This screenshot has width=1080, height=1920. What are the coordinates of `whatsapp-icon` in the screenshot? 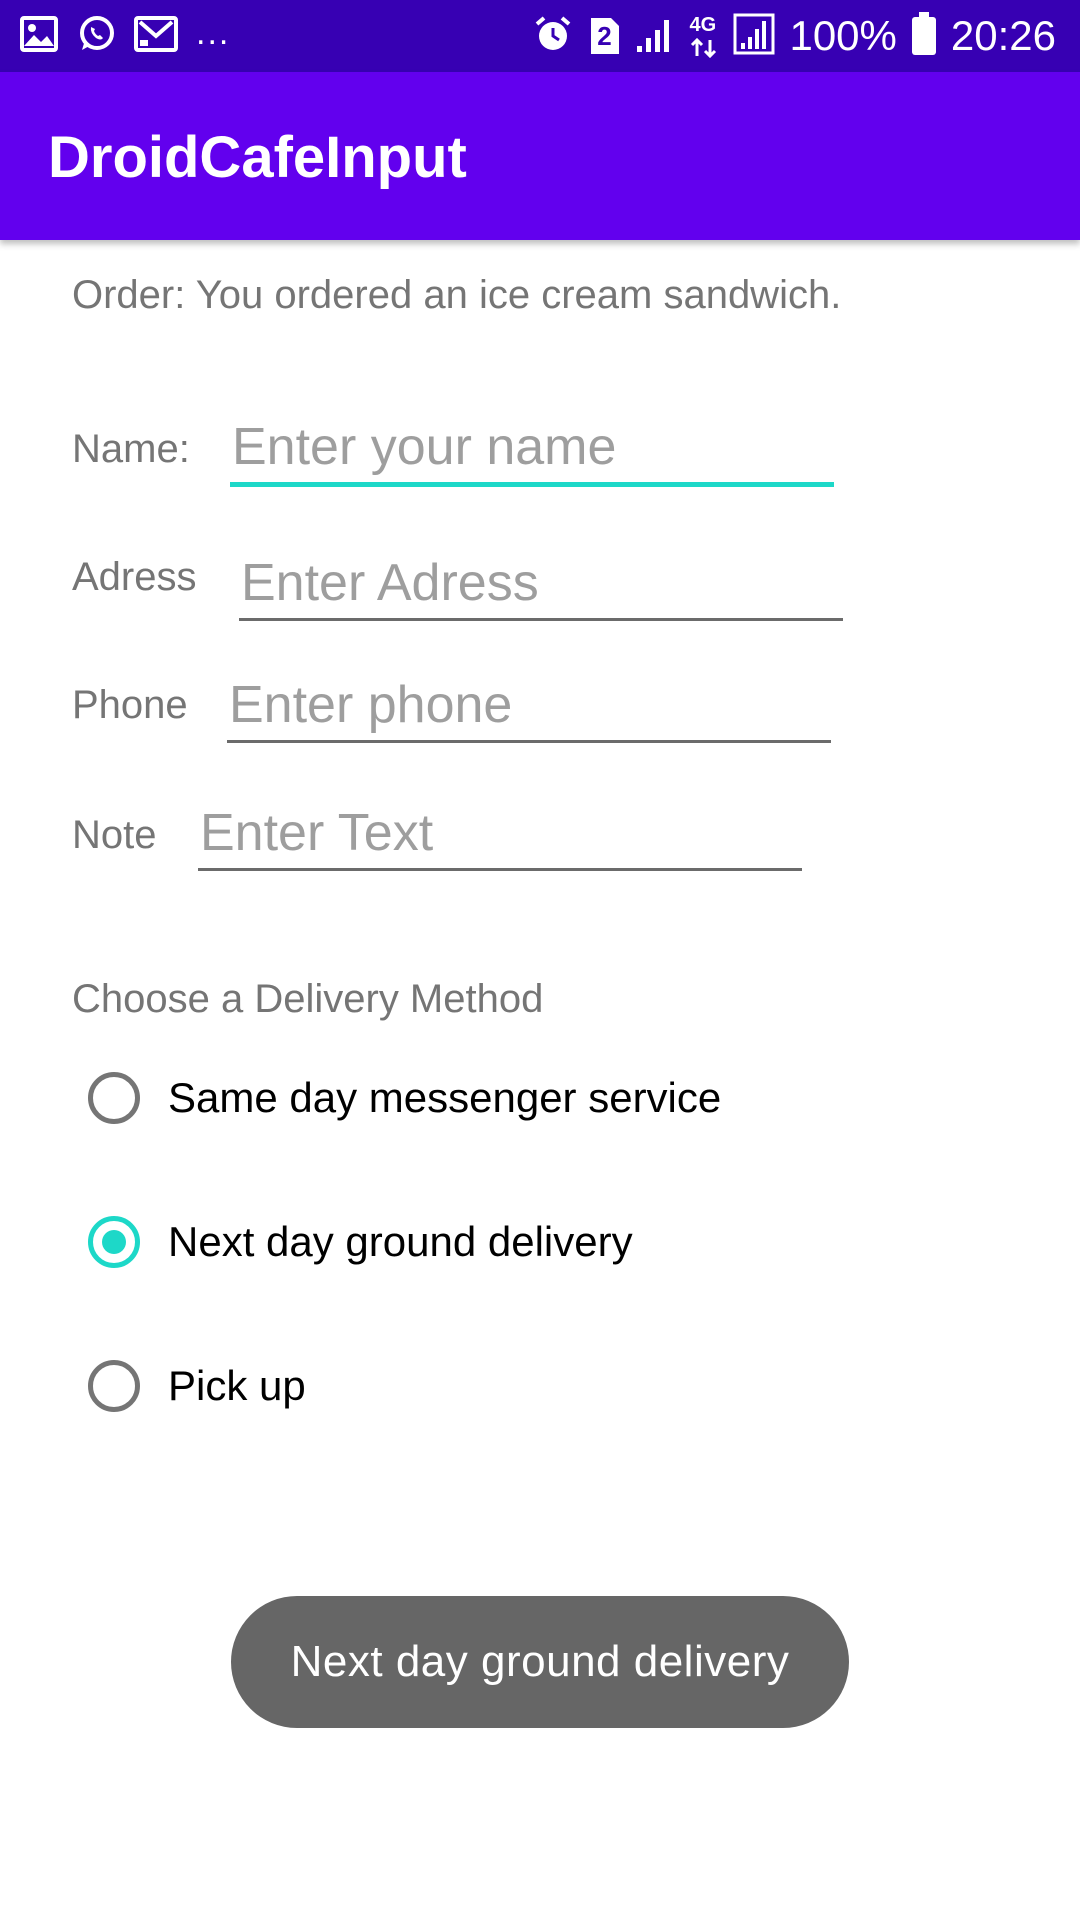 It's located at (96, 36).